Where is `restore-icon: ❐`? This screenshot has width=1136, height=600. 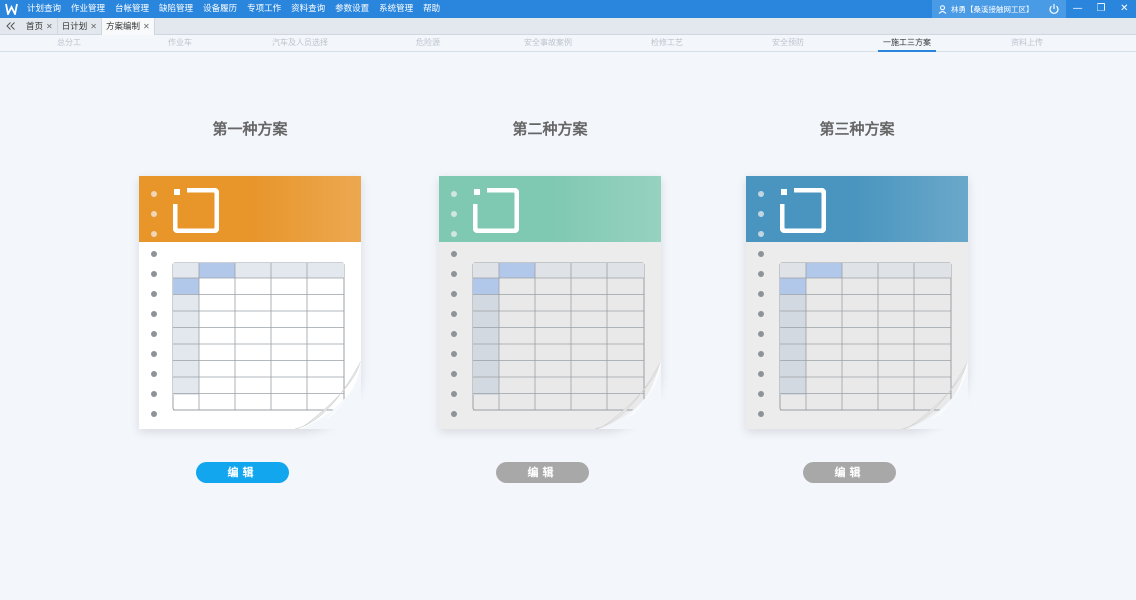
restore-icon: ❐ is located at coordinates (1101, 9).